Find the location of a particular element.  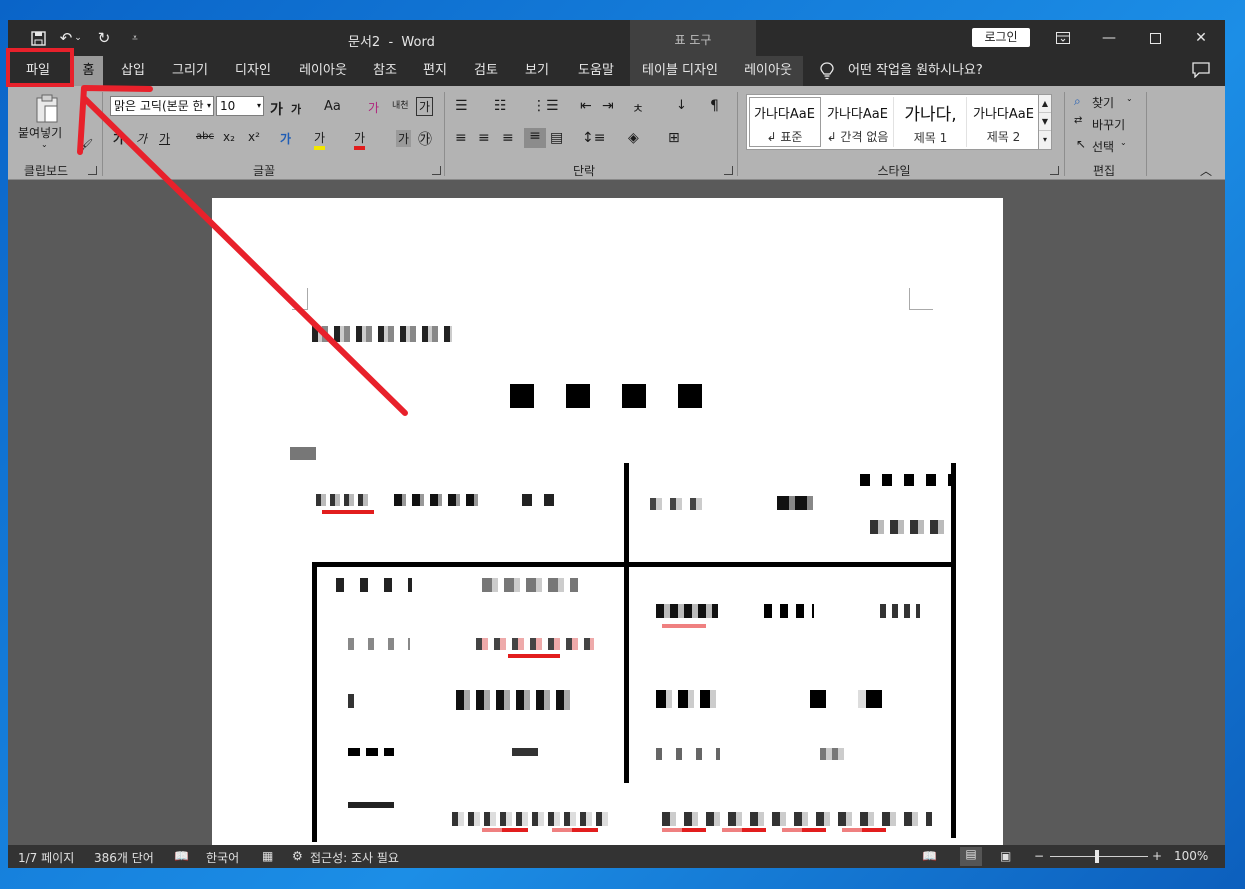

align-right-icon: ≡ is located at coordinates (508, 138).